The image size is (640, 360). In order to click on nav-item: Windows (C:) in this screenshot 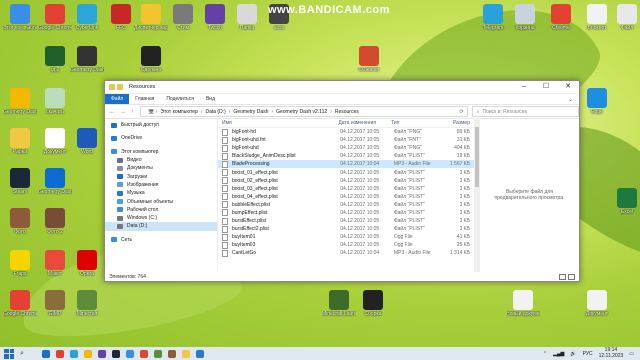, I will do `click(161, 218)`.